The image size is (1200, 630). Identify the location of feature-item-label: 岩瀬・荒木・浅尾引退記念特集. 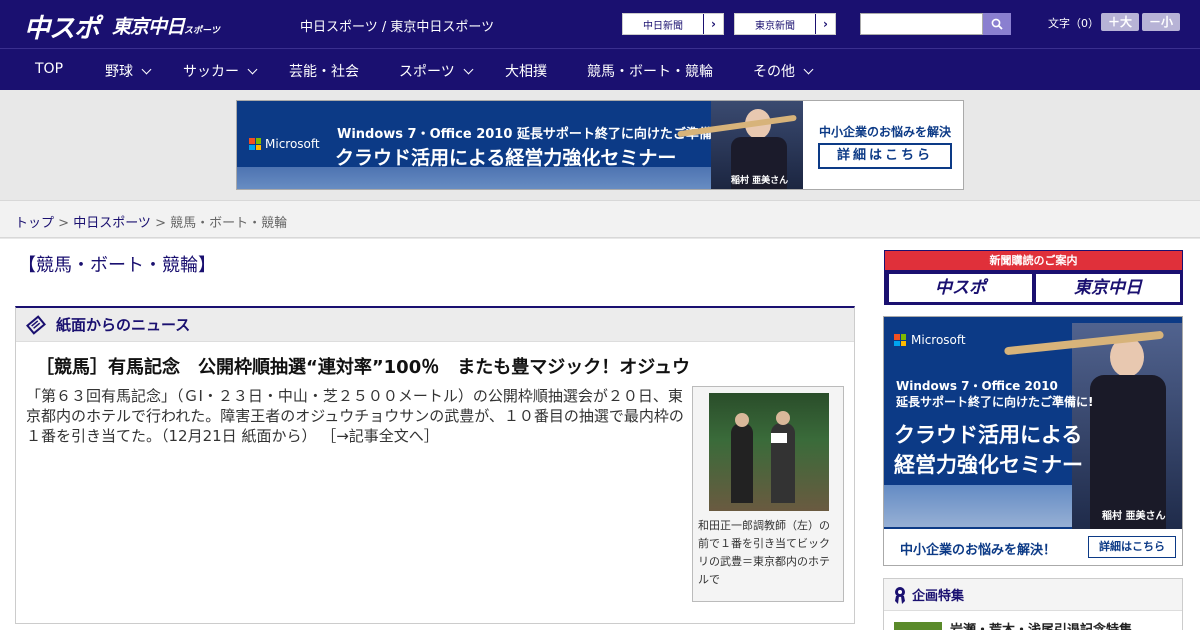
(1041, 624).